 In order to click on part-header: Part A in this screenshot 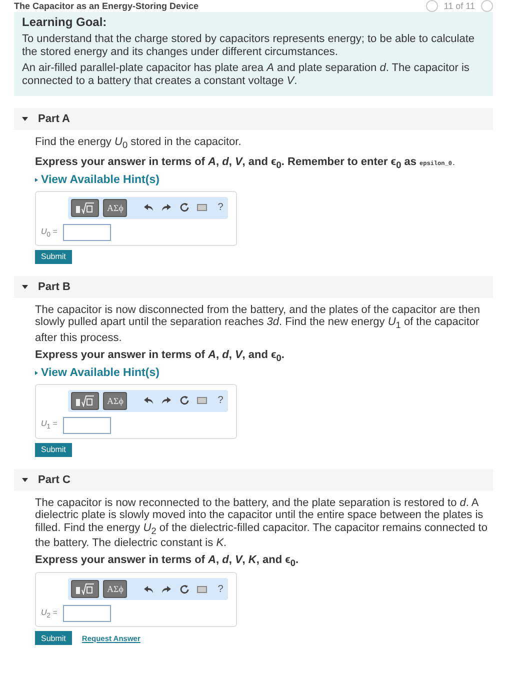, I will do `click(253, 119)`.